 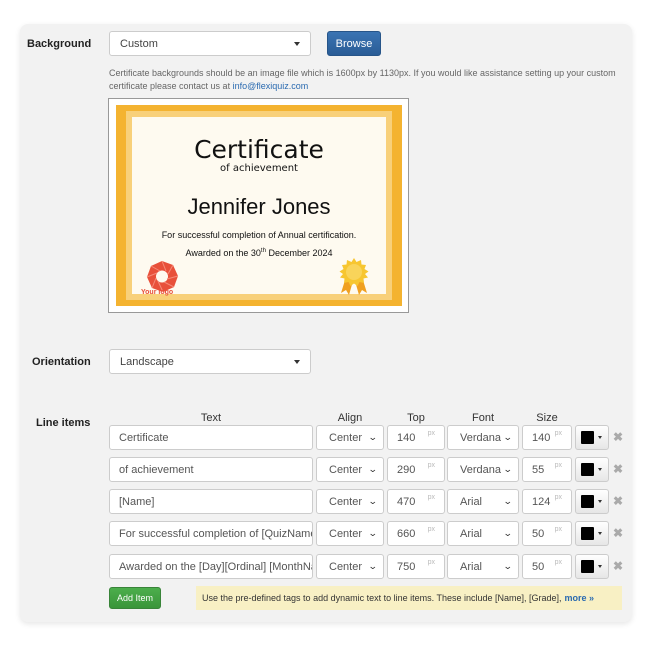 I want to click on certificate-recipient-name: Jennifer Jones, so click(x=259, y=206).